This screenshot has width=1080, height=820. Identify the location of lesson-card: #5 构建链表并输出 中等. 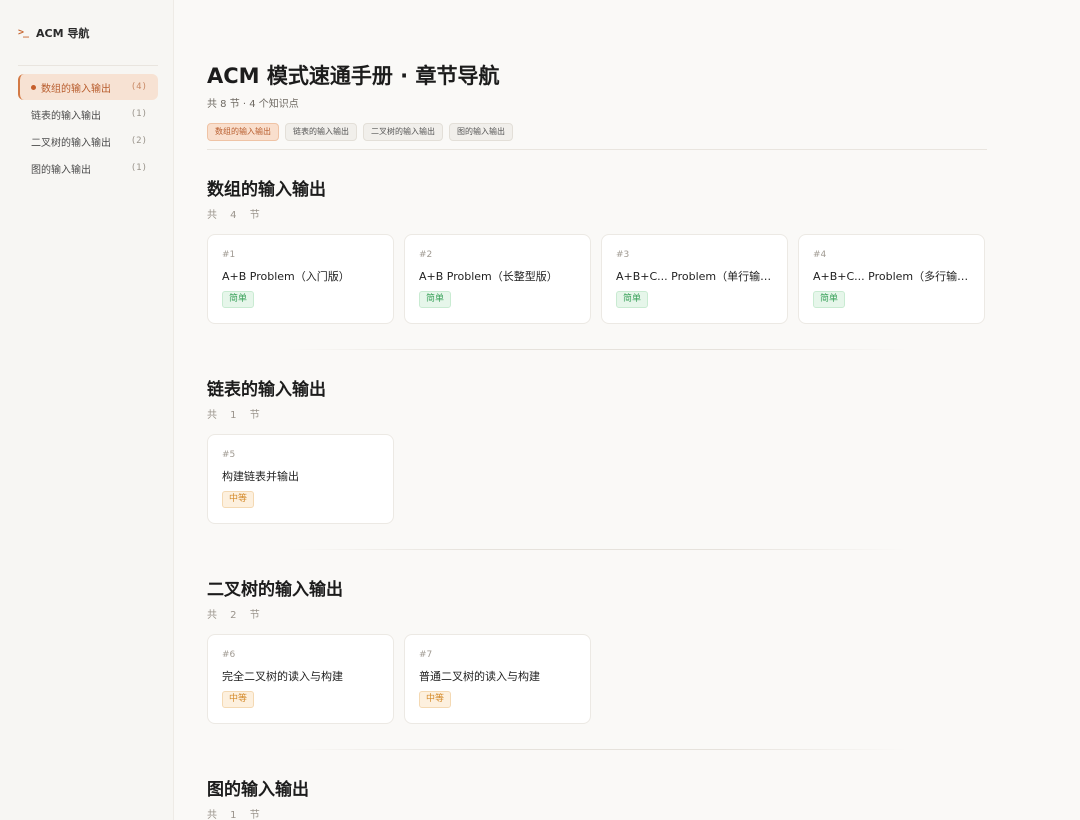
(300, 479).